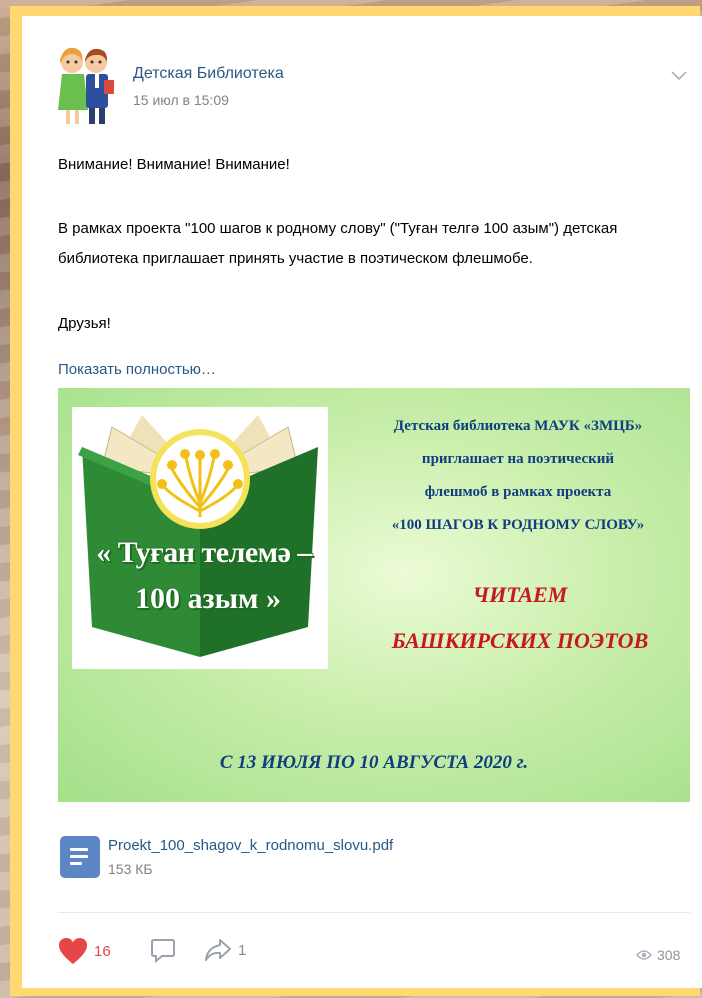  I want to click on share-arrow-icon, so click(218, 950).